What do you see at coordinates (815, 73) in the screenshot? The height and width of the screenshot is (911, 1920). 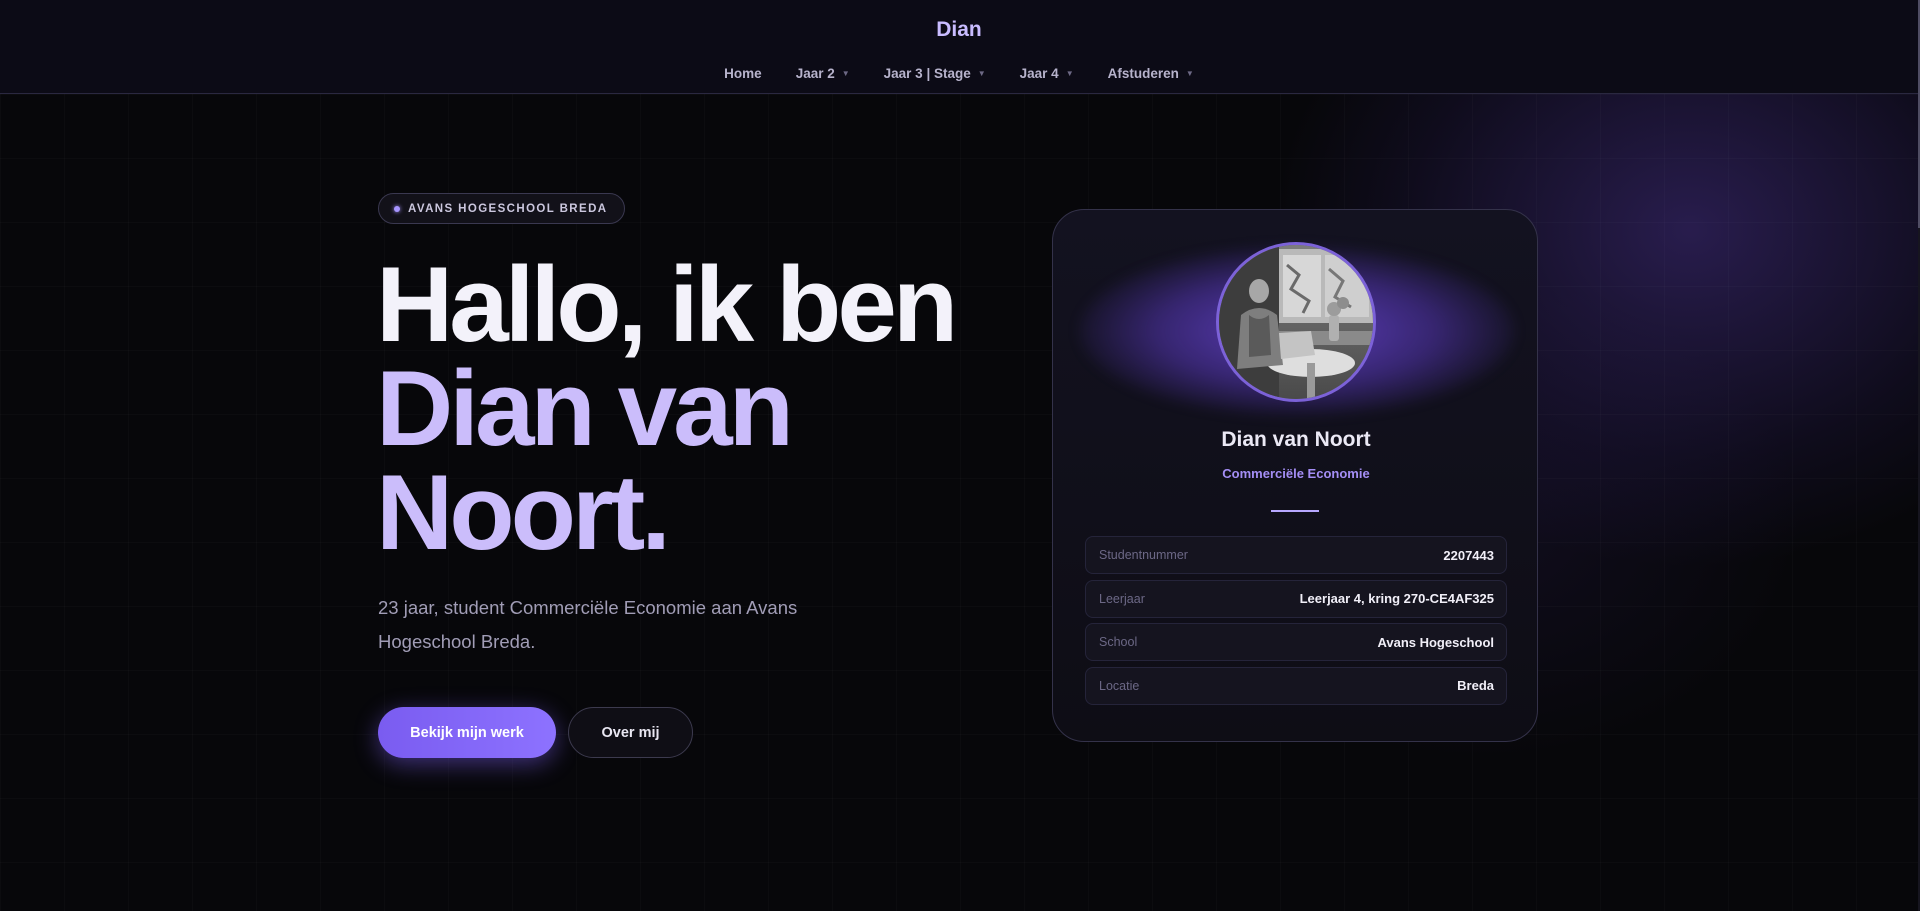 I see `nav-item-label: Jaar 2` at bounding box center [815, 73].